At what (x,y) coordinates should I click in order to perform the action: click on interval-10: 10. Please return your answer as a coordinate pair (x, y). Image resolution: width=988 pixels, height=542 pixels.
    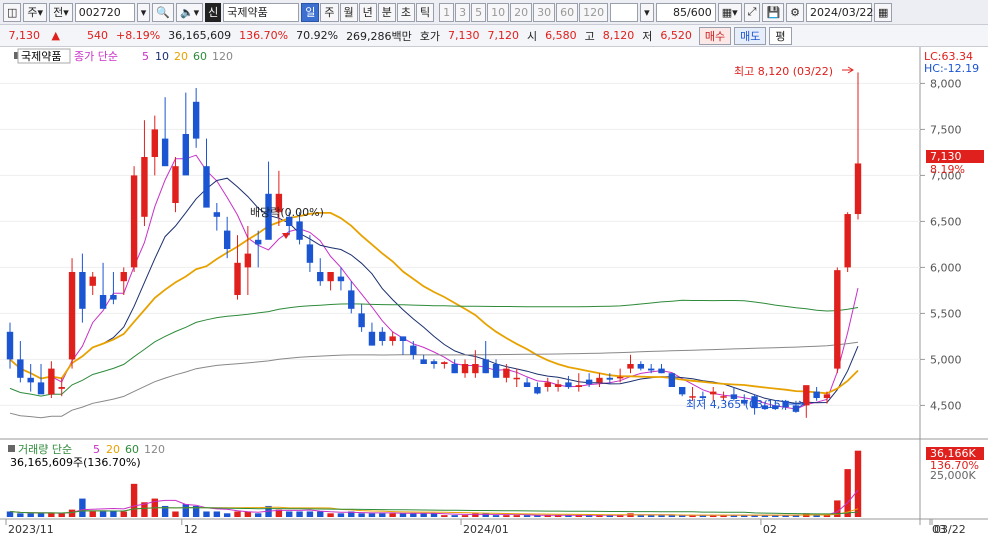
    Looking at the image, I should click on (498, 12).